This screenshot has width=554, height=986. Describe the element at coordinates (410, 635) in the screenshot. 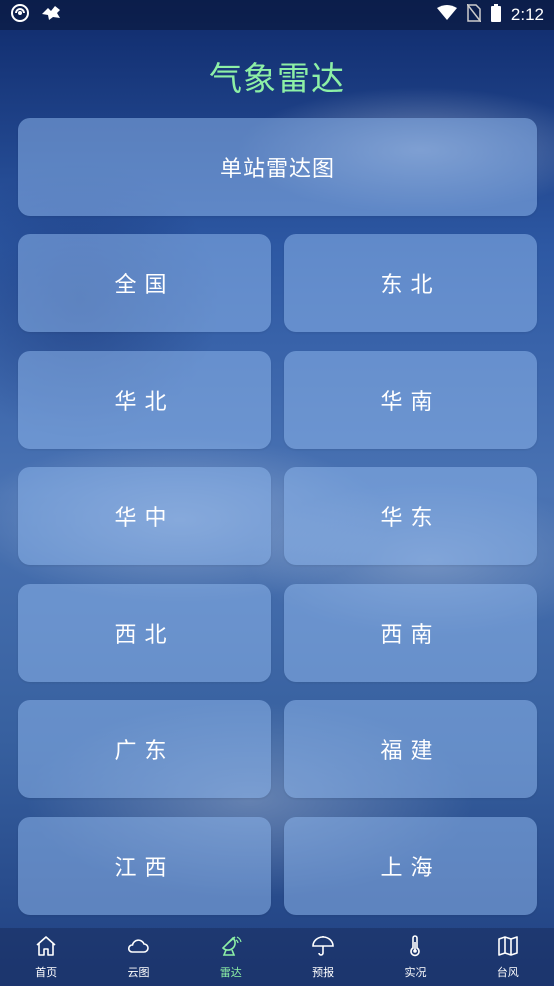

I see `region-label: 西南` at that location.